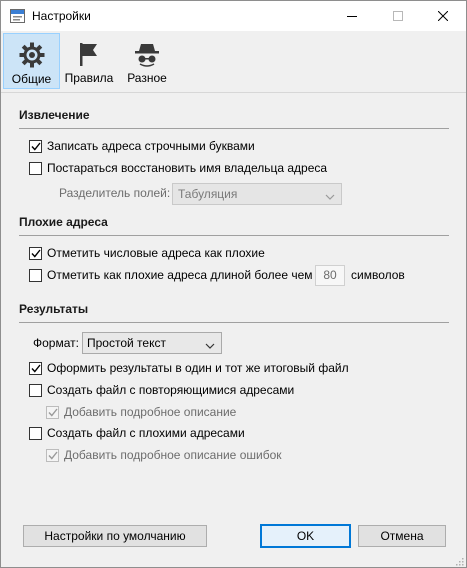 The width and height of the screenshot is (467, 568). Describe the element at coordinates (208, 194) in the screenshot. I see `separator-value: Табуляция` at that location.